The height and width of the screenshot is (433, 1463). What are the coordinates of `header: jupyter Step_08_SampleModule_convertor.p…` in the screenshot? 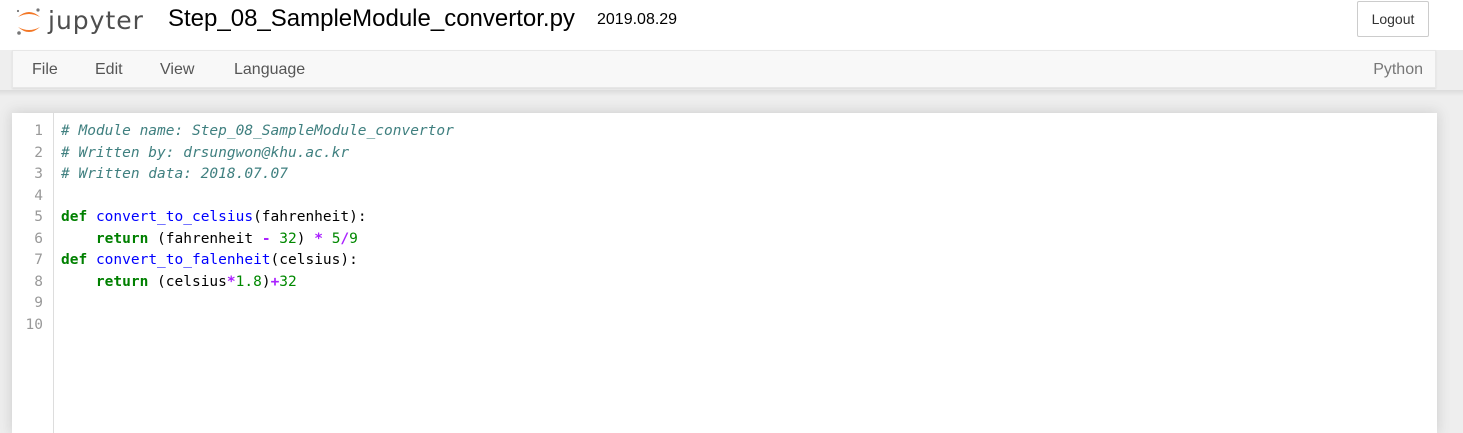 It's located at (731, 25).